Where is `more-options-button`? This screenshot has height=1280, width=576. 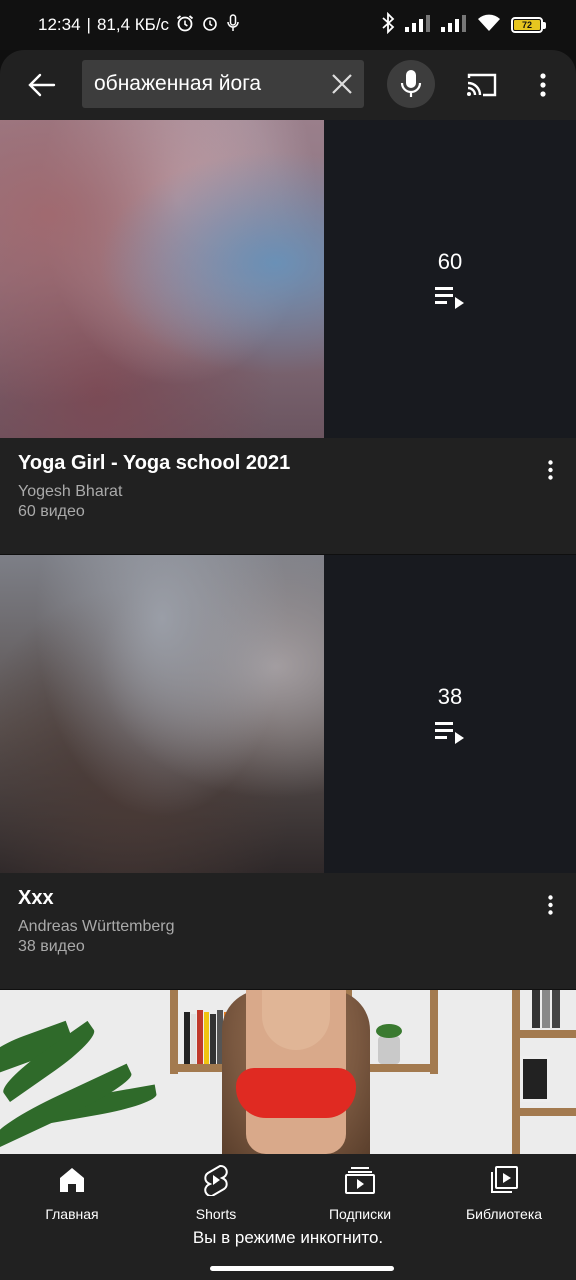 more-options-button is located at coordinates (543, 85).